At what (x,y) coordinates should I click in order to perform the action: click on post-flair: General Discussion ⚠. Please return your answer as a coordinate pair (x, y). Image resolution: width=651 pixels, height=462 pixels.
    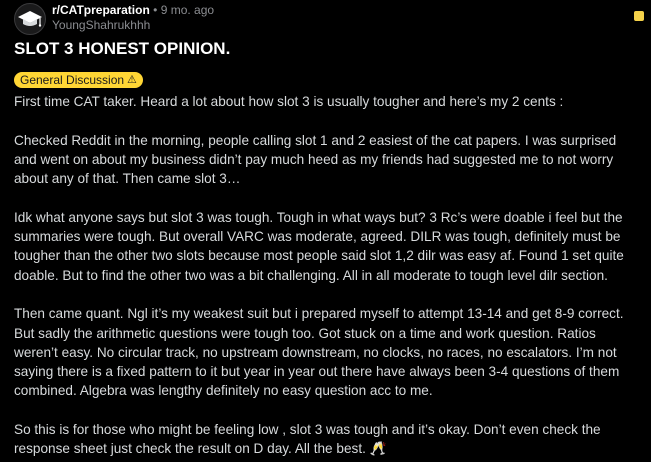
    Looking at the image, I should click on (78, 80).